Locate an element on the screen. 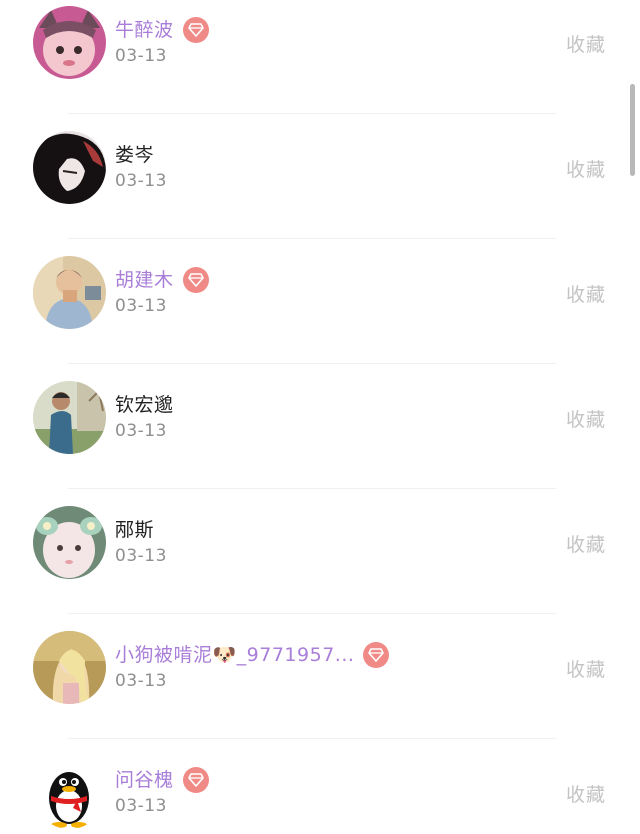  name-line: 娄岑 is located at coordinates (134, 155).